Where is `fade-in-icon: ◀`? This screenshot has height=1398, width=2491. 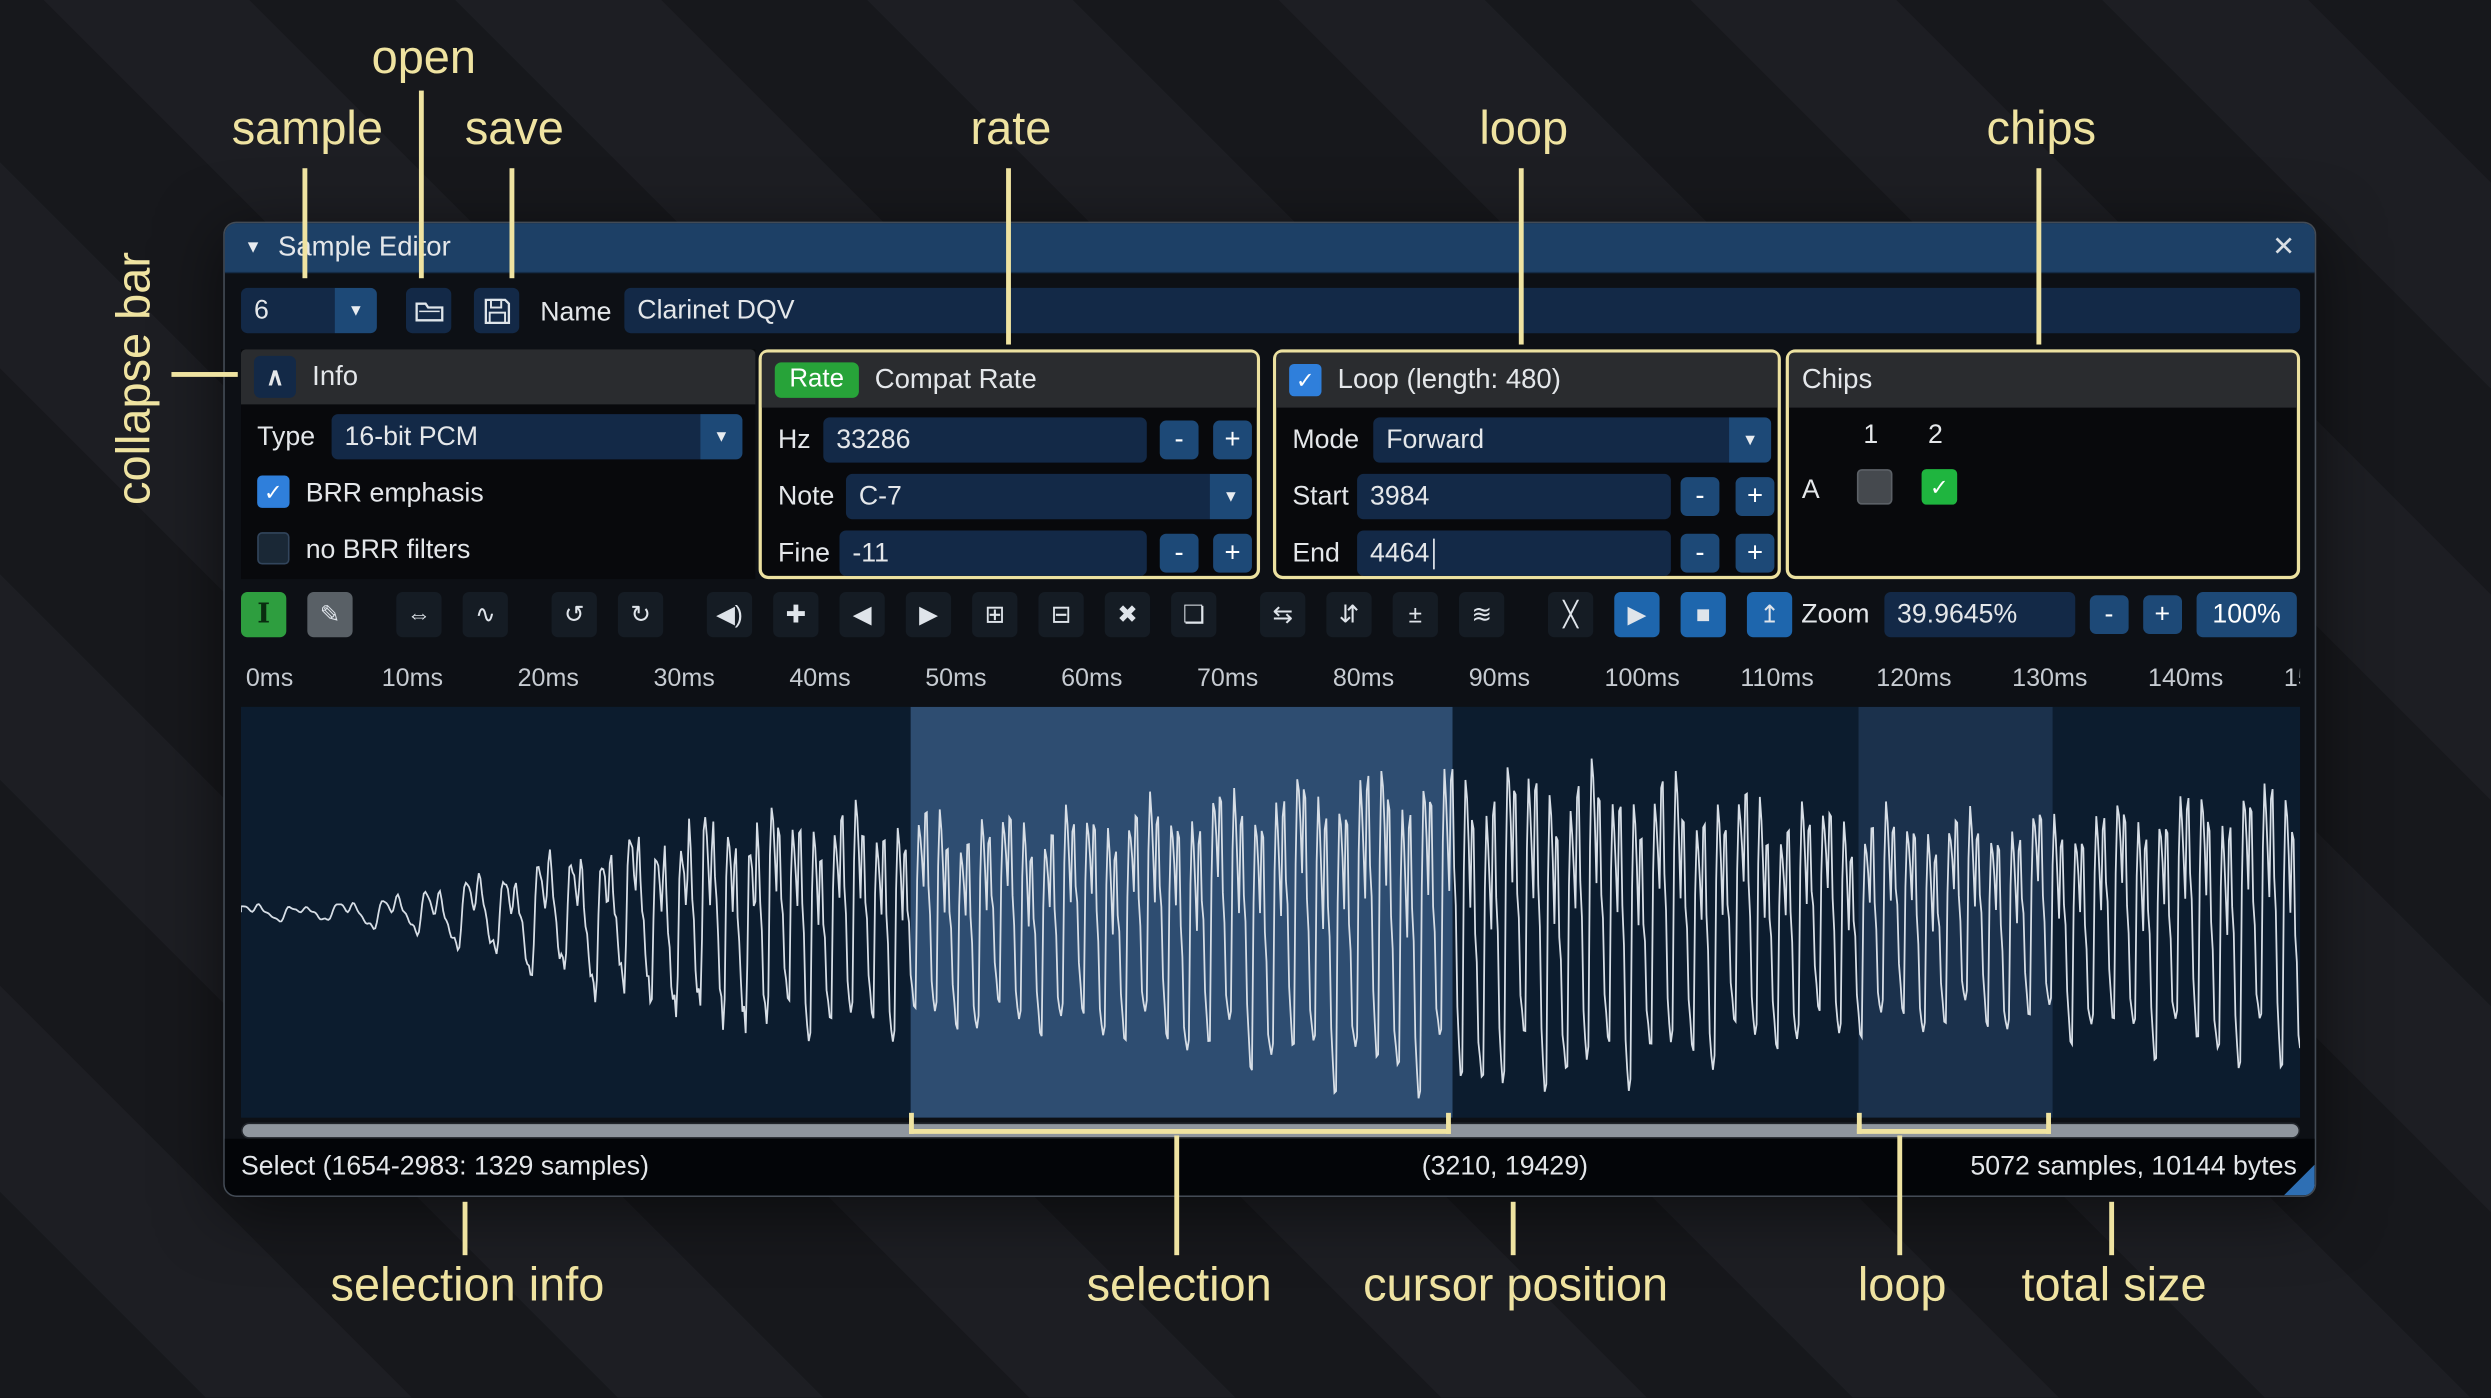
fade-in-icon: ◀ is located at coordinates (862, 615).